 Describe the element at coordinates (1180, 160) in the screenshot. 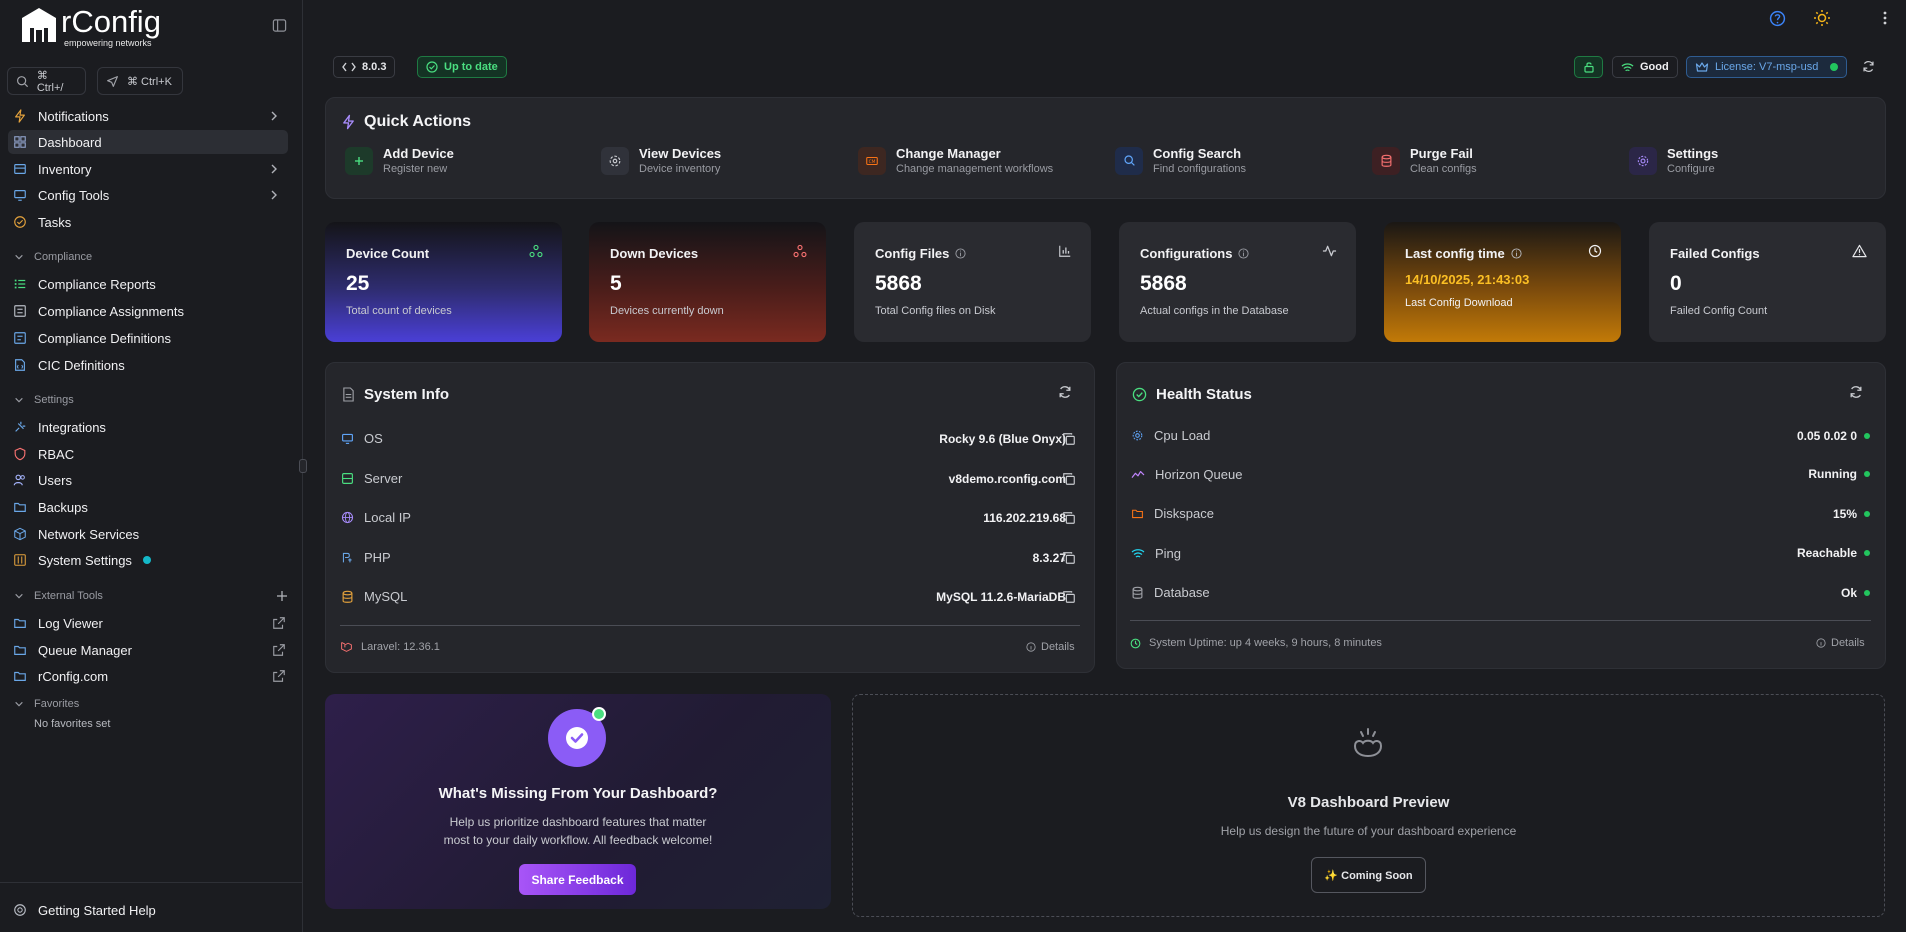

I see `quick-action-config-search: Config Search Find configurations` at that location.